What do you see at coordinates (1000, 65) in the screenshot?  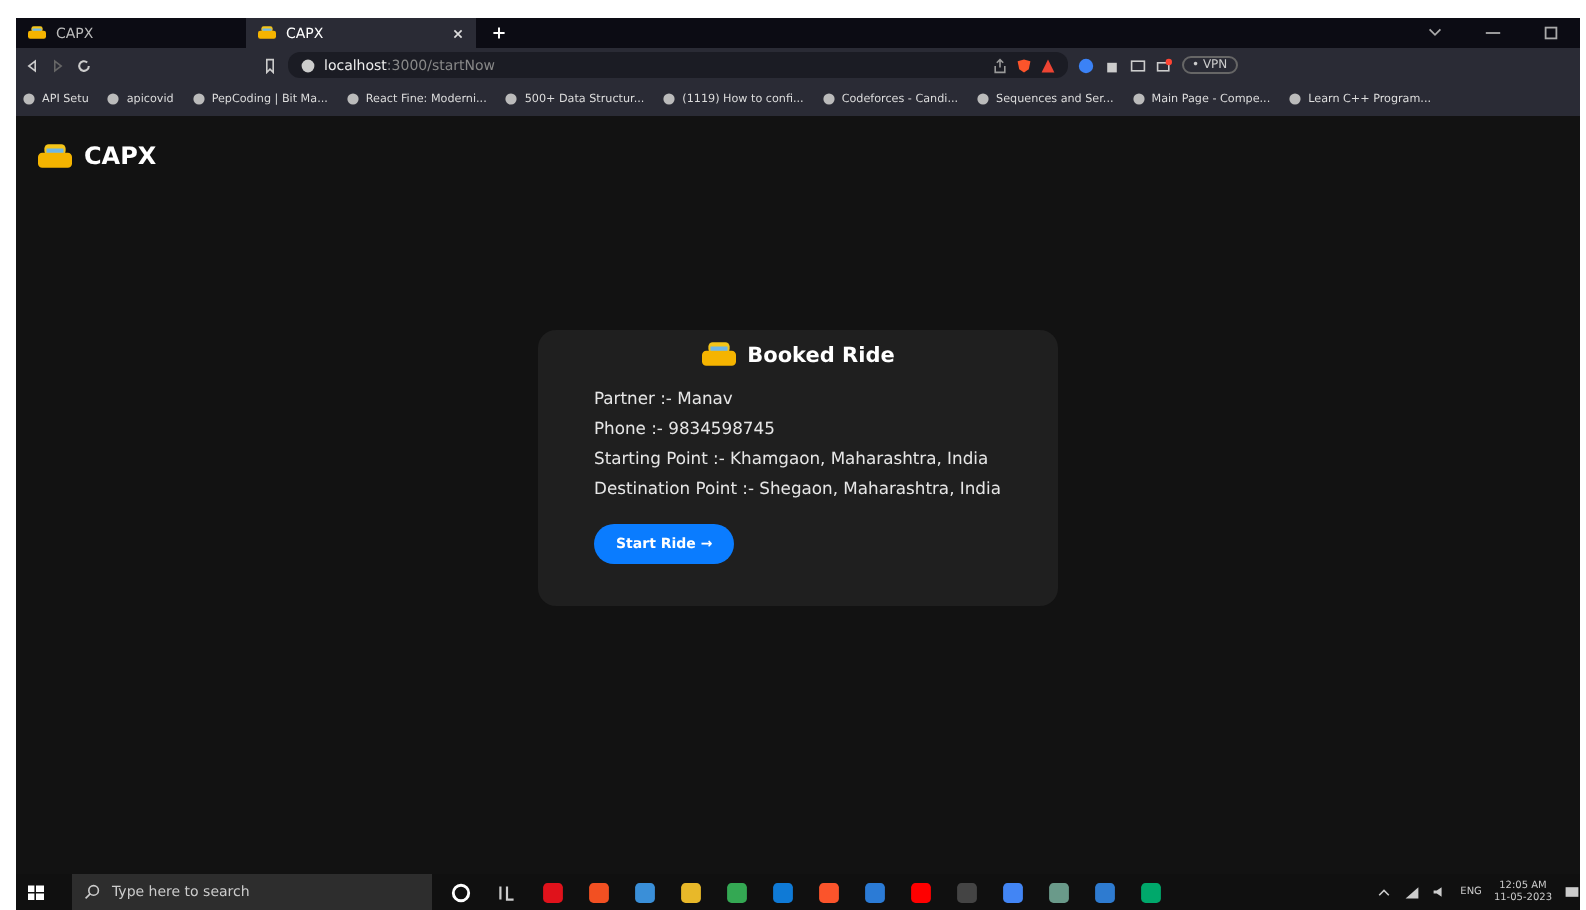 I see `share-icon` at bounding box center [1000, 65].